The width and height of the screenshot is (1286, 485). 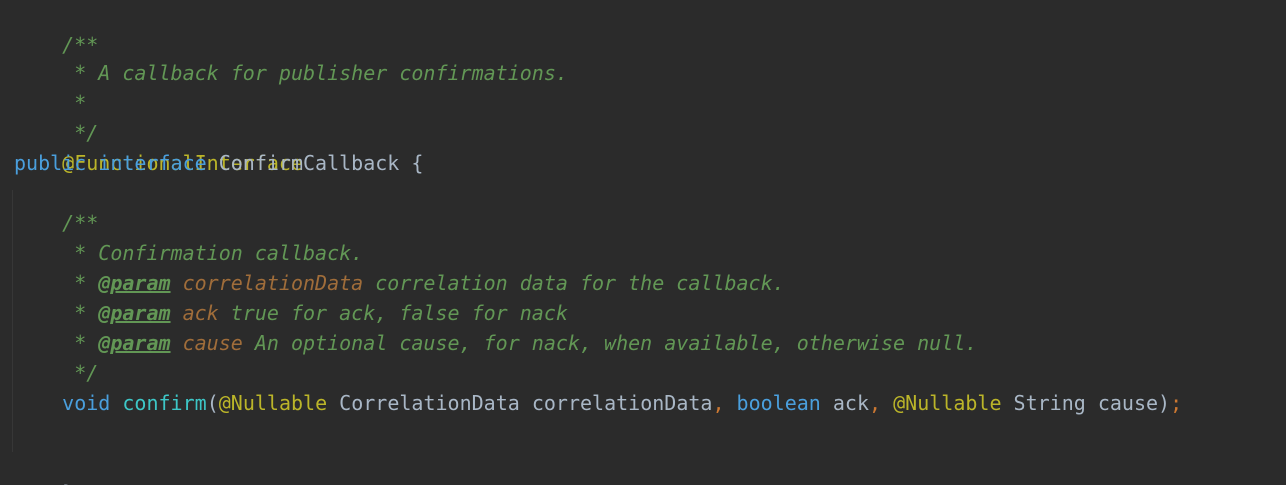 What do you see at coordinates (309, 163) in the screenshot?
I see `interface-name: ConfirmCallback` at bounding box center [309, 163].